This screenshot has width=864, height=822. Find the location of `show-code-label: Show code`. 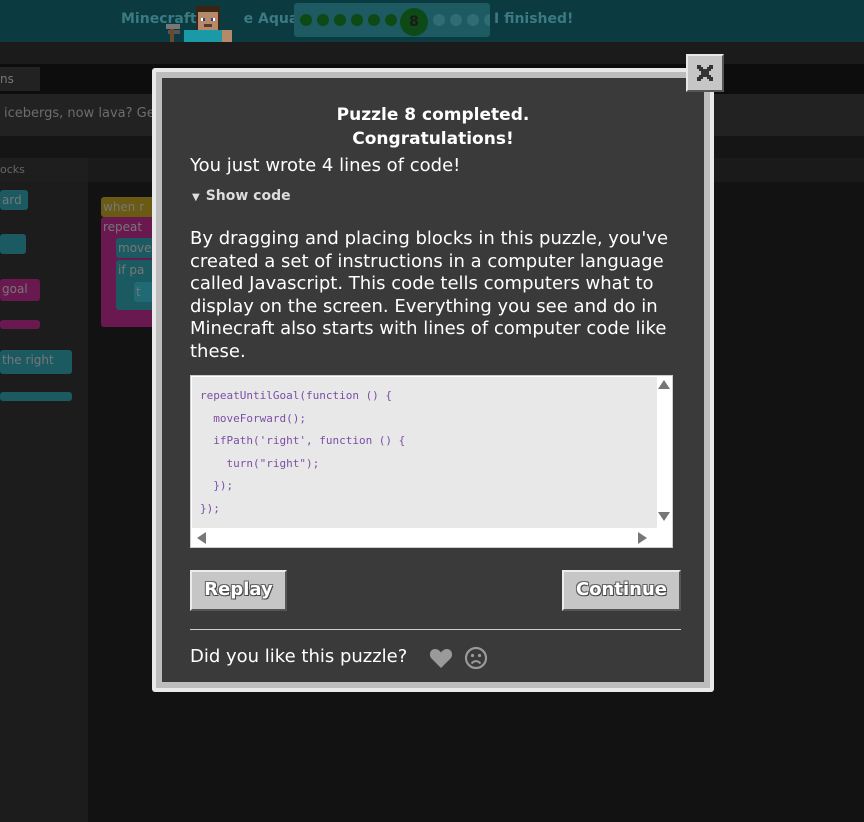

show-code-label: Show code is located at coordinates (248, 196).